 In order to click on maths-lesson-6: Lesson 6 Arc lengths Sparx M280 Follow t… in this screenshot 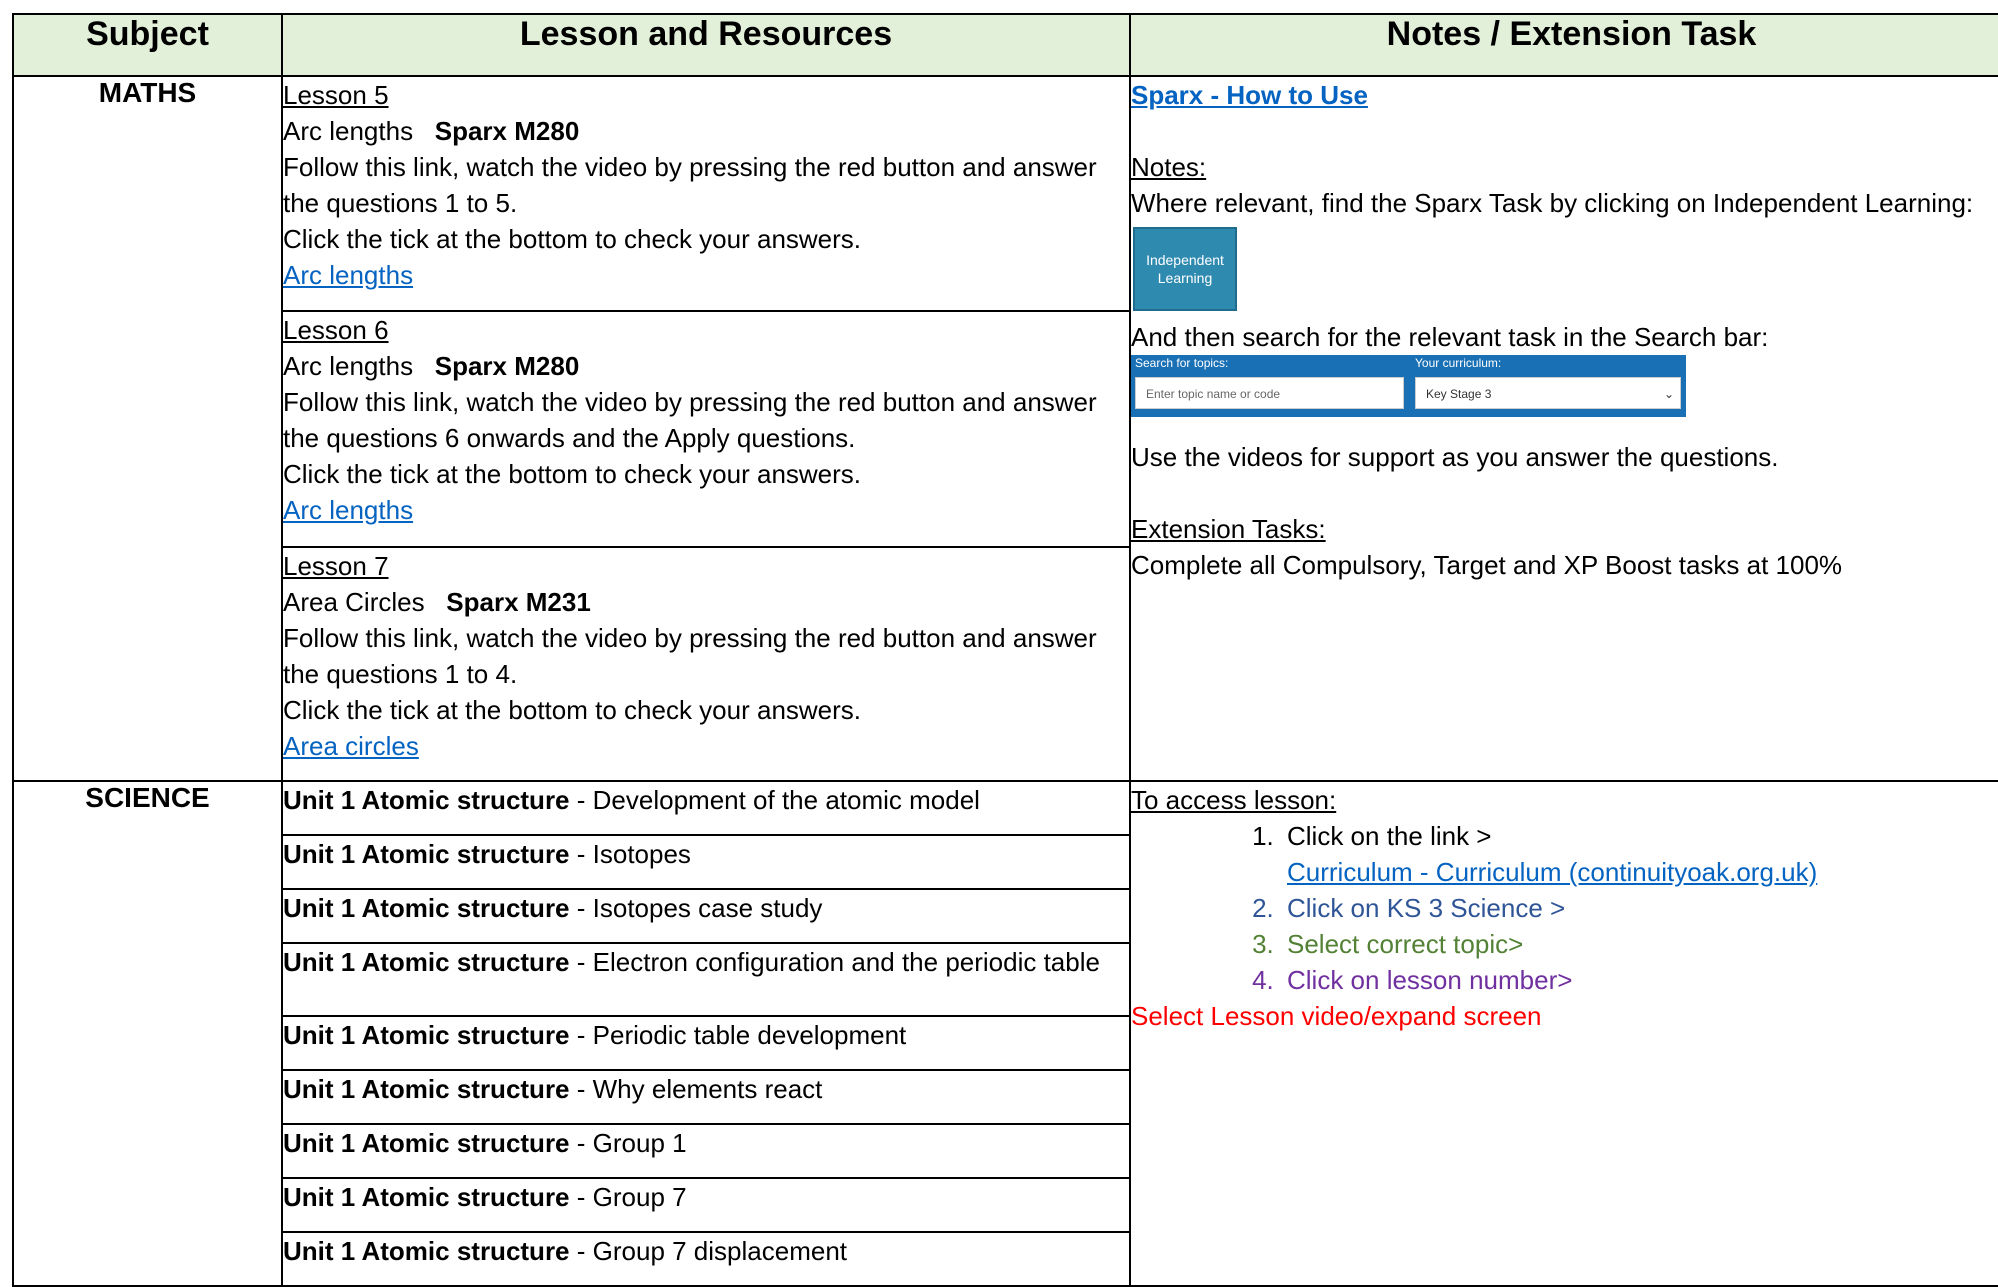, I will do `click(706, 429)`.